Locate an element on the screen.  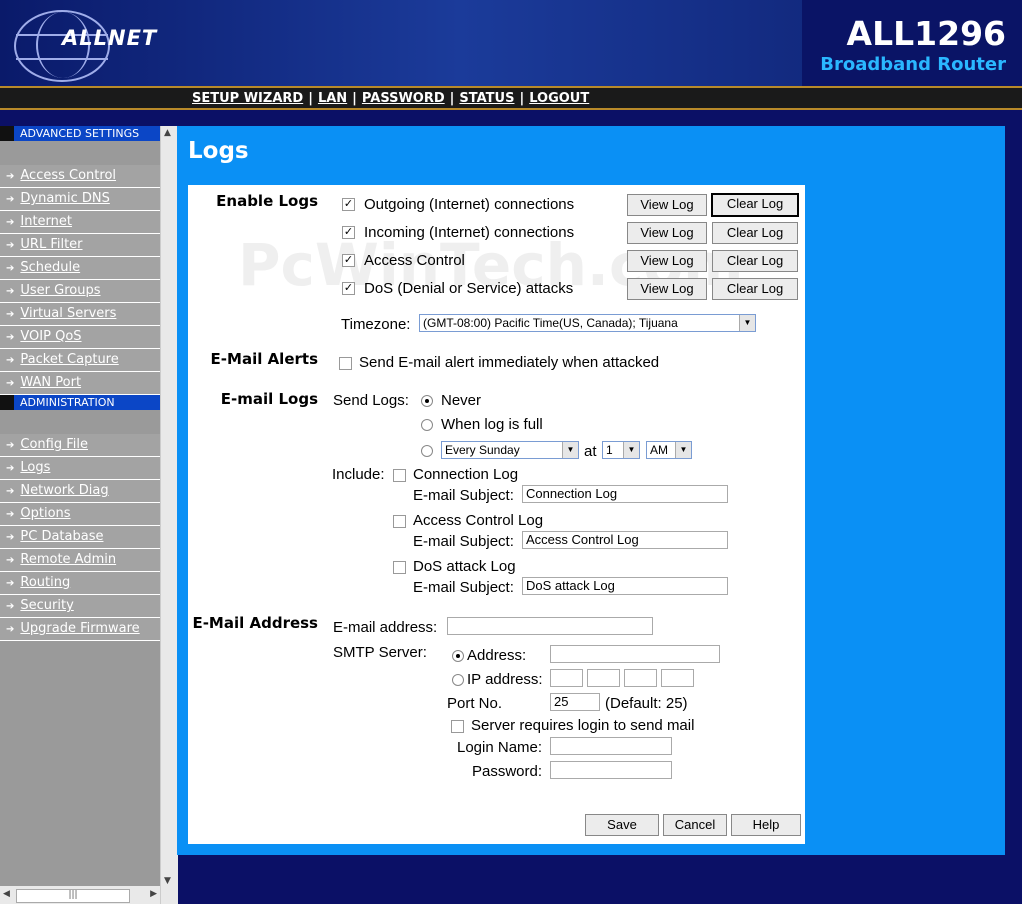
clear-log-incoming-button: Clear Log is located at coordinates (755, 233).